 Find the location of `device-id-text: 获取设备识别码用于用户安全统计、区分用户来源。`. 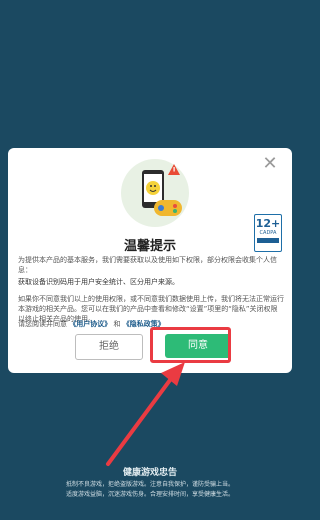

device-id-text: 获取设备识别码用于用户安全统计、区分用户来源。 is located at coordinates (98, 282).